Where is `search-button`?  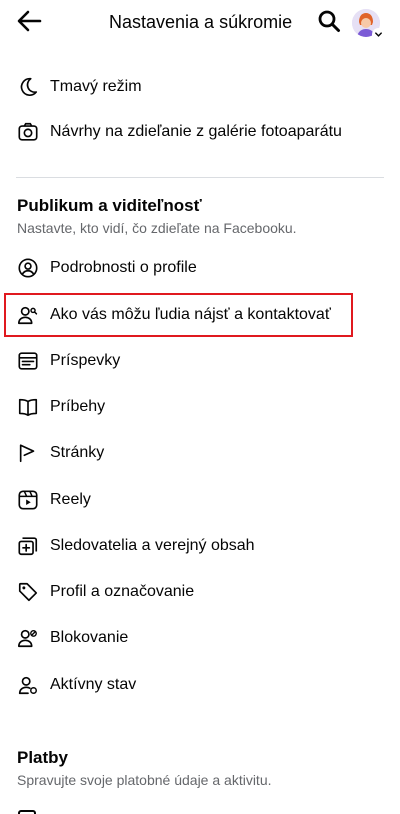
search-button is located at coordinates (329, 23).